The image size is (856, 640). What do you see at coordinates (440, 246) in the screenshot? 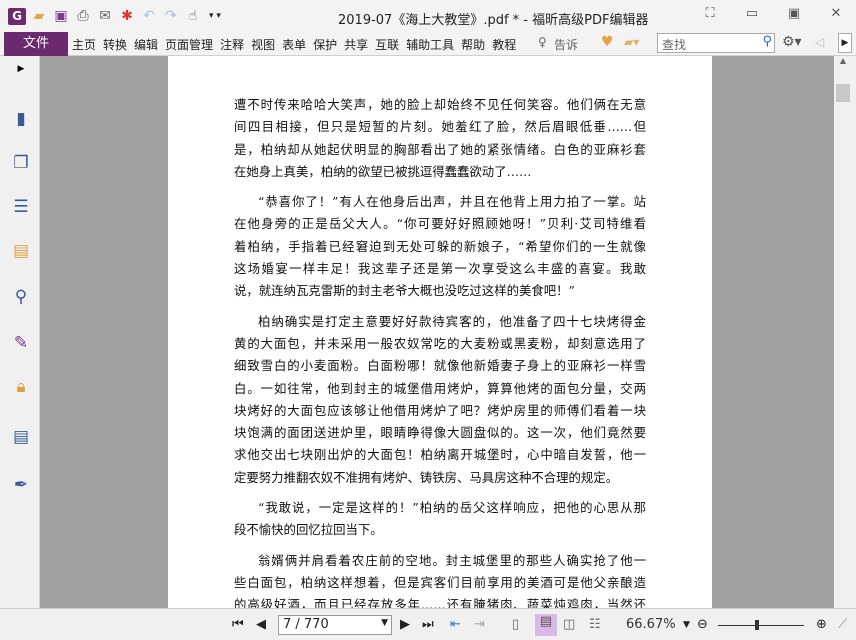
I see `text-line: 着柏纳，手指着已经窘迫到无处可躲的新娘子，“希望你们的一生就像` at bounding box center [440, 246].